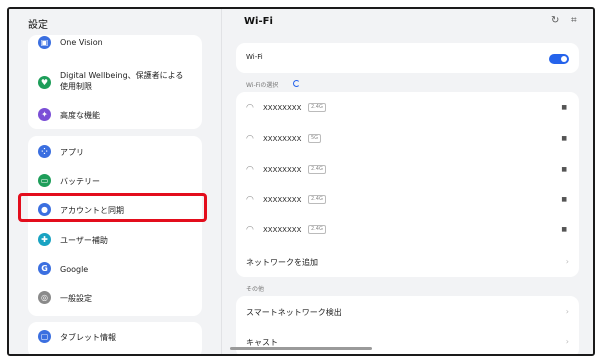 The height and width of the screenshot is (362, 600). What do you see at coordinates (44, 297) in the screenshot?
I see `general-settings-icon: ◎` at bounding box center [44, 297].